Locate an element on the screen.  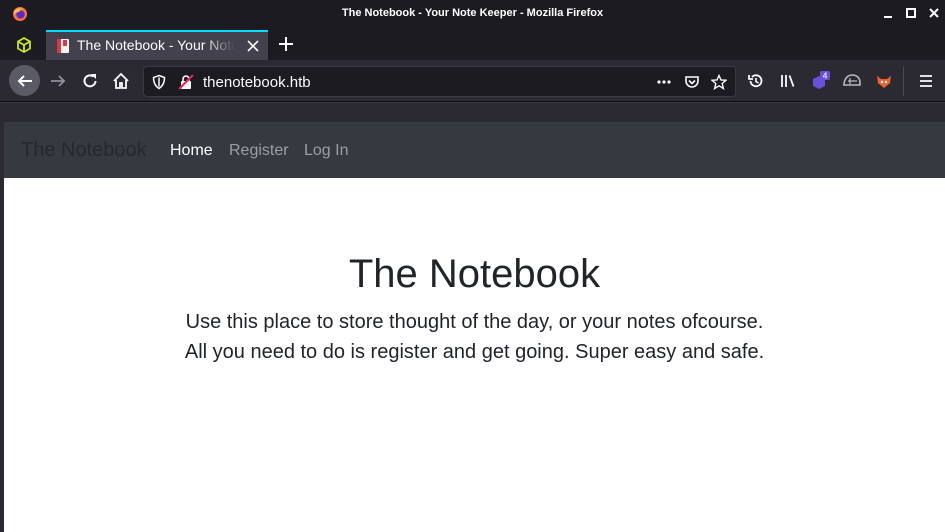
close-tab-icon is located at coordinates (253, 46).